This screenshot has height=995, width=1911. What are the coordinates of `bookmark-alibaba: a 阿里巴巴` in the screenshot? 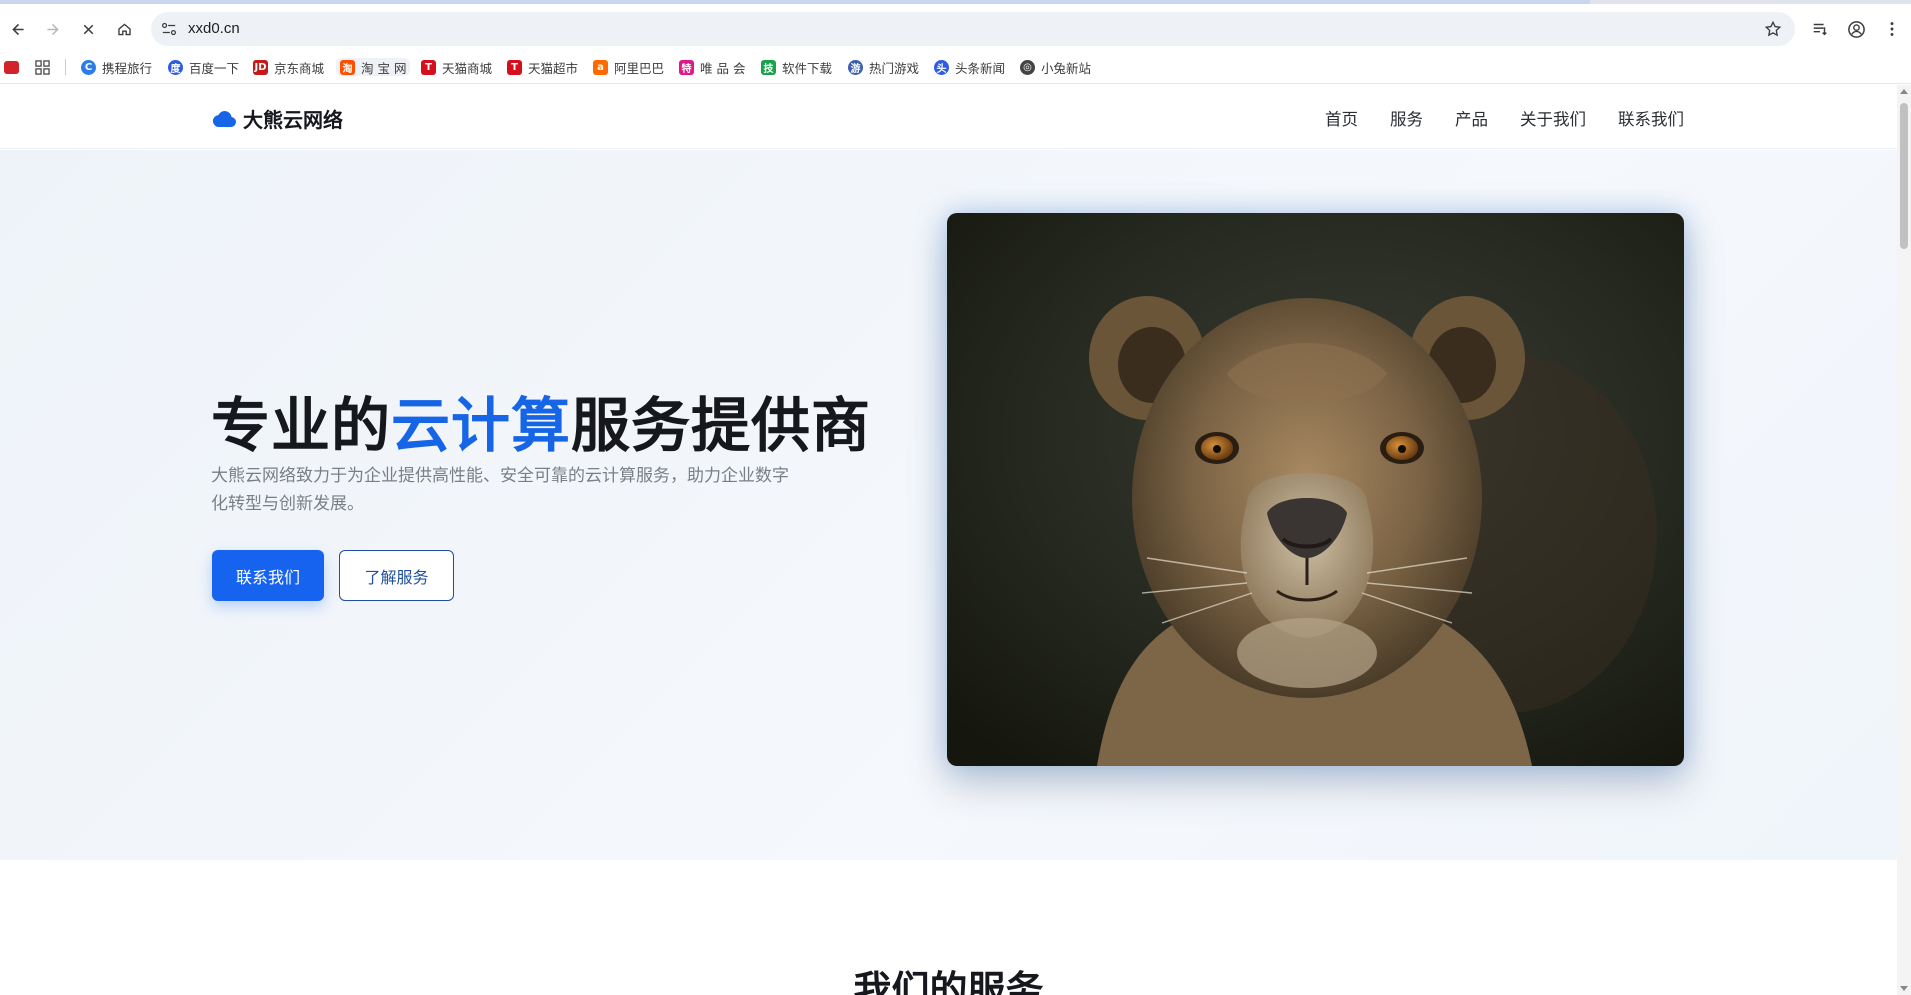 It's located at (628, 67).